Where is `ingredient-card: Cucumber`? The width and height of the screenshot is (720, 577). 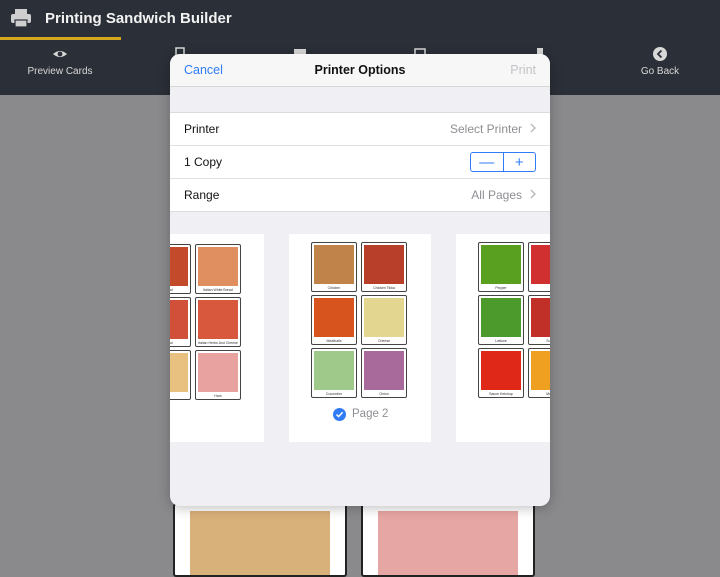
ingredient-card: Cucumber is located at coordinates (334, 373).